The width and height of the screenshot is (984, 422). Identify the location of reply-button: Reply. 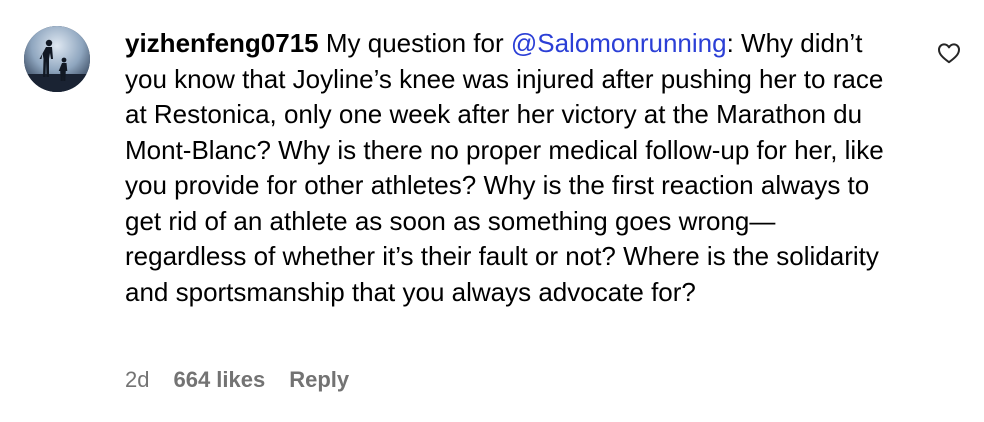
(319, 380).